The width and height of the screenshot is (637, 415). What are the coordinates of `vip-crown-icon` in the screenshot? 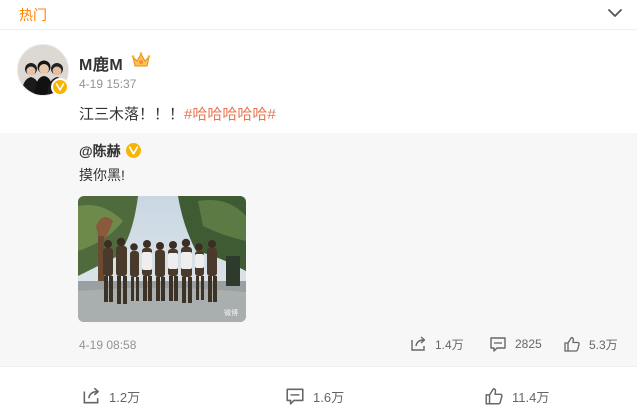 It's located at (141, 60).